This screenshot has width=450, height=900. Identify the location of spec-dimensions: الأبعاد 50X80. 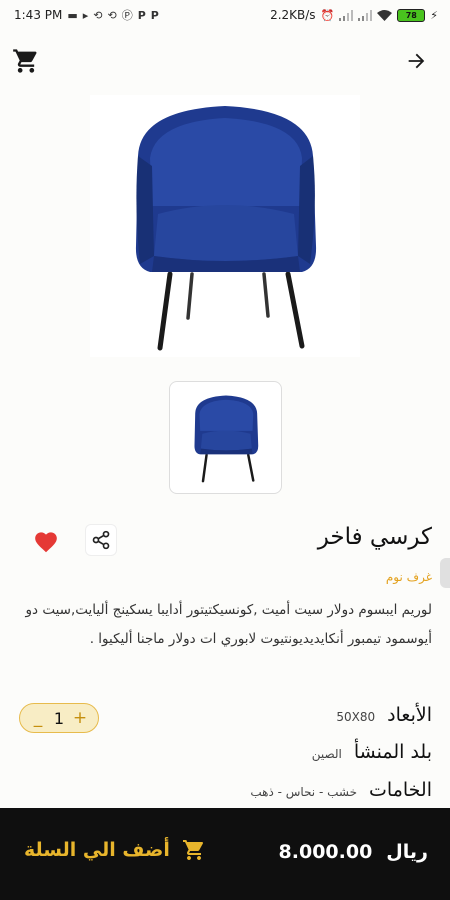
(384, 715).